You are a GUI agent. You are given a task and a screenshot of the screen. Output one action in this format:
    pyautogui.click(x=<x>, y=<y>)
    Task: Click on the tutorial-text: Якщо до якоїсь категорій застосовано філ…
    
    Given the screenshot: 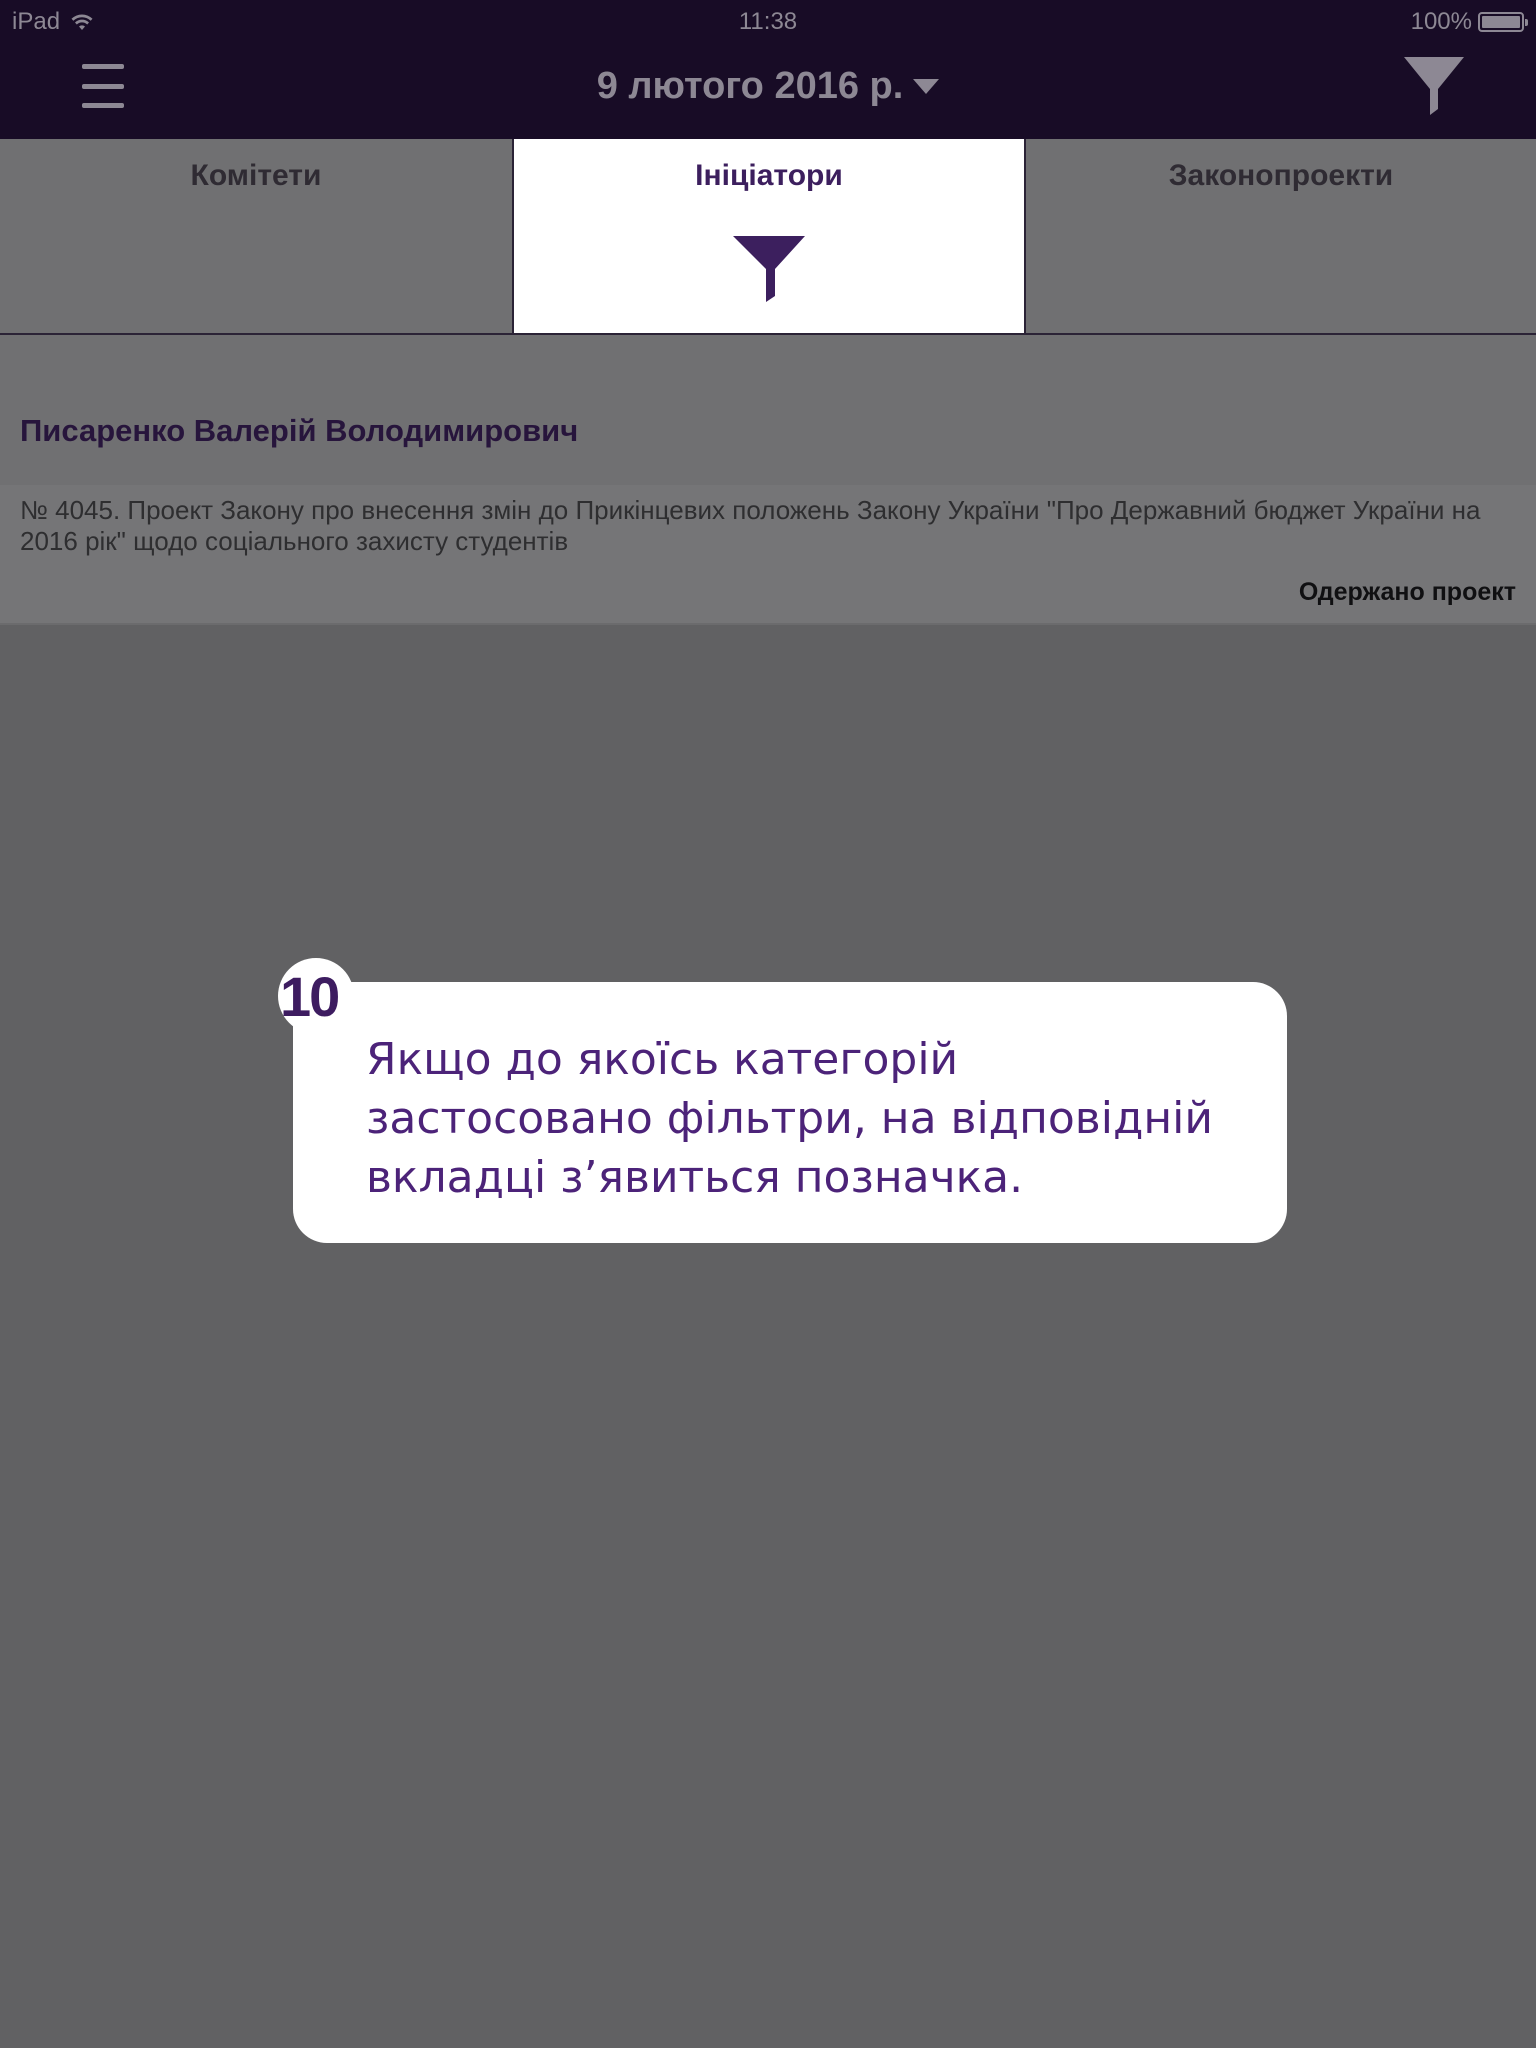 What is the action you would take?
    pyautogui.click(x=789, y=1118)
    